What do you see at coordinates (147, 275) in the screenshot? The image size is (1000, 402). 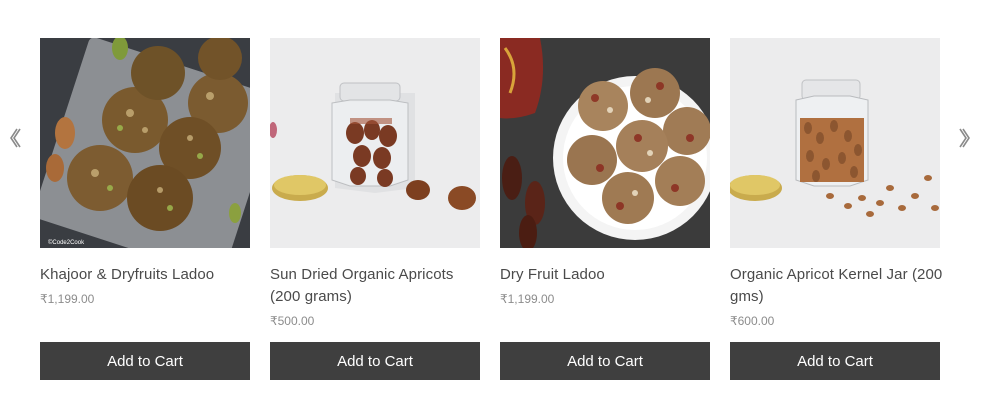 I see `product-title: Khajoor & Dryfruits Ladoo` at bounding box center [147, 275].